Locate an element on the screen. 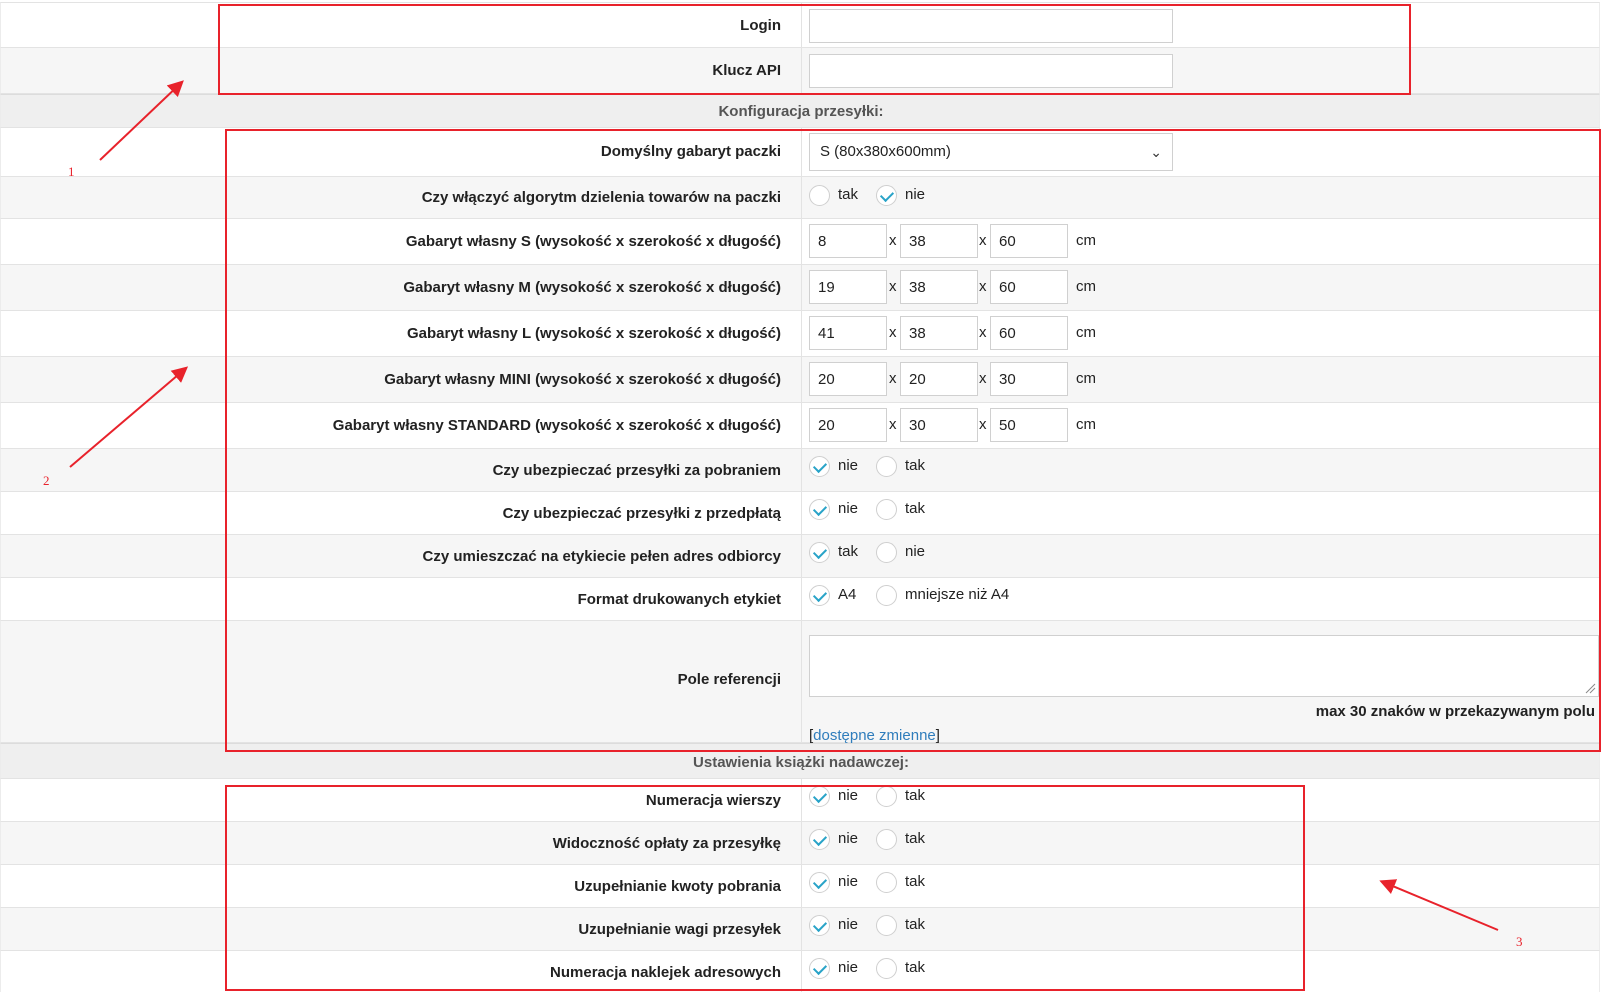  annotation-number-2: 2 is located at coordinates (46, 480).